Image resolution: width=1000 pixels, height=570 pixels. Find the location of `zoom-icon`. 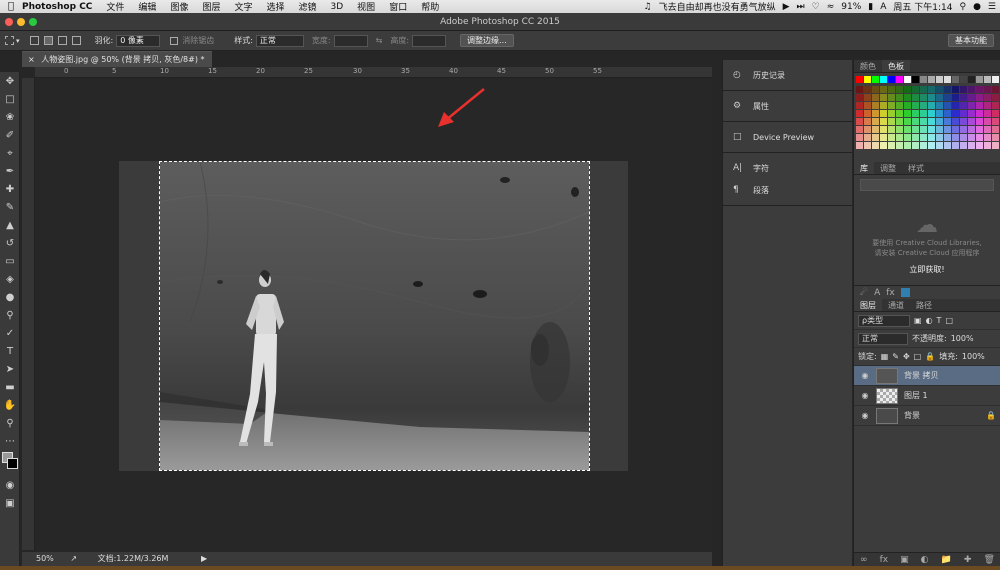

zoom-icon is located at coordinates (33, 22).